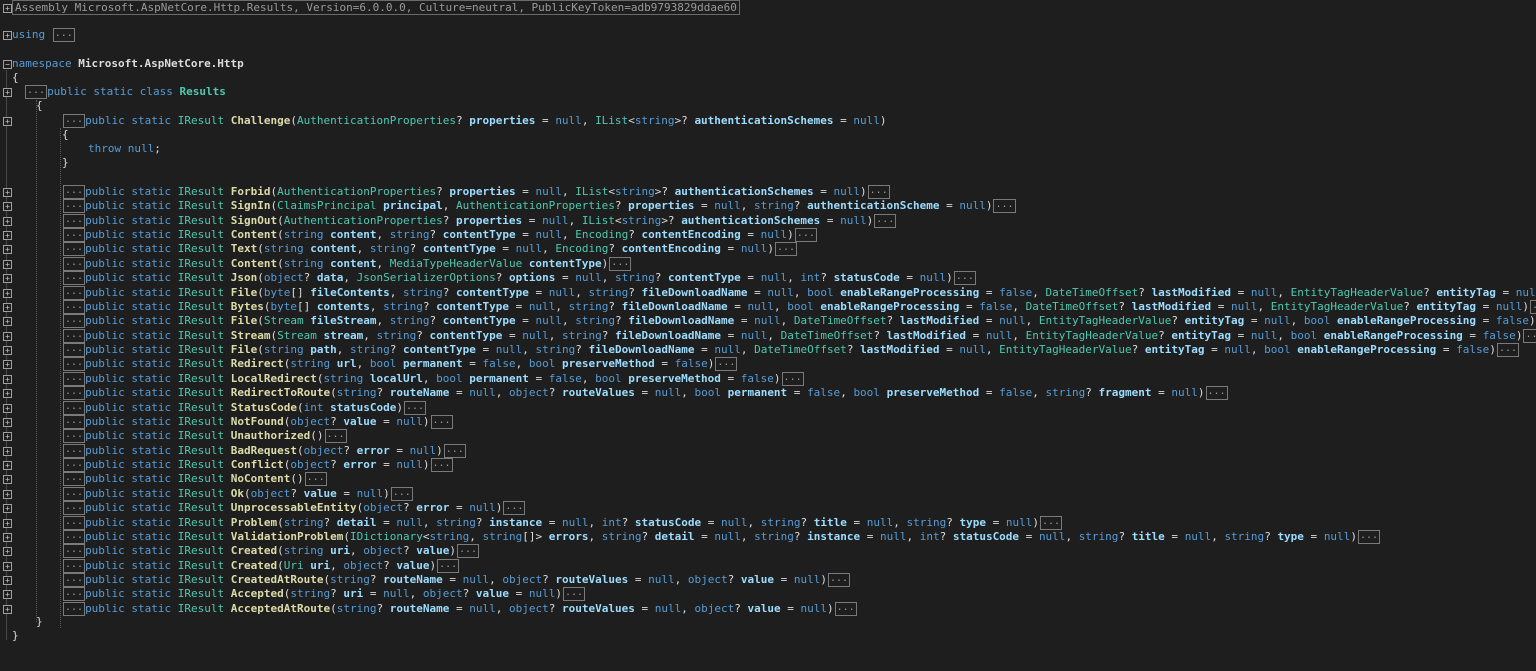  I want to click on collapse-icon: −, so click(7, 64).